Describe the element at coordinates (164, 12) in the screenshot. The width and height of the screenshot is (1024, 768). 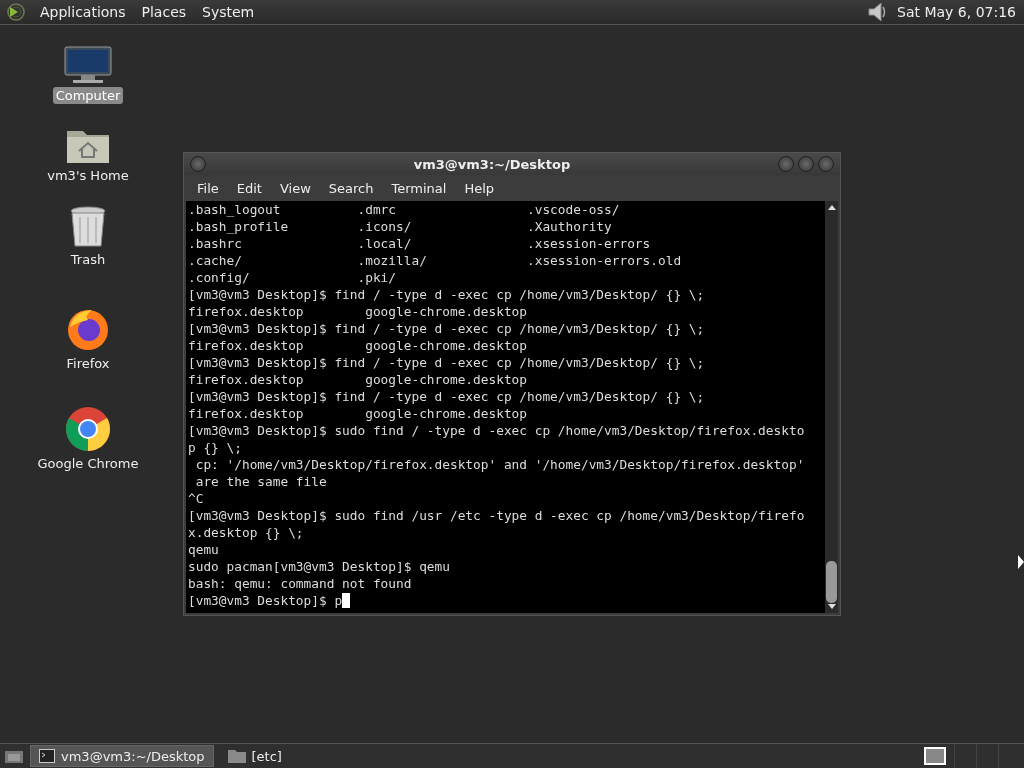
I see `panel-menu: Places` at that location.